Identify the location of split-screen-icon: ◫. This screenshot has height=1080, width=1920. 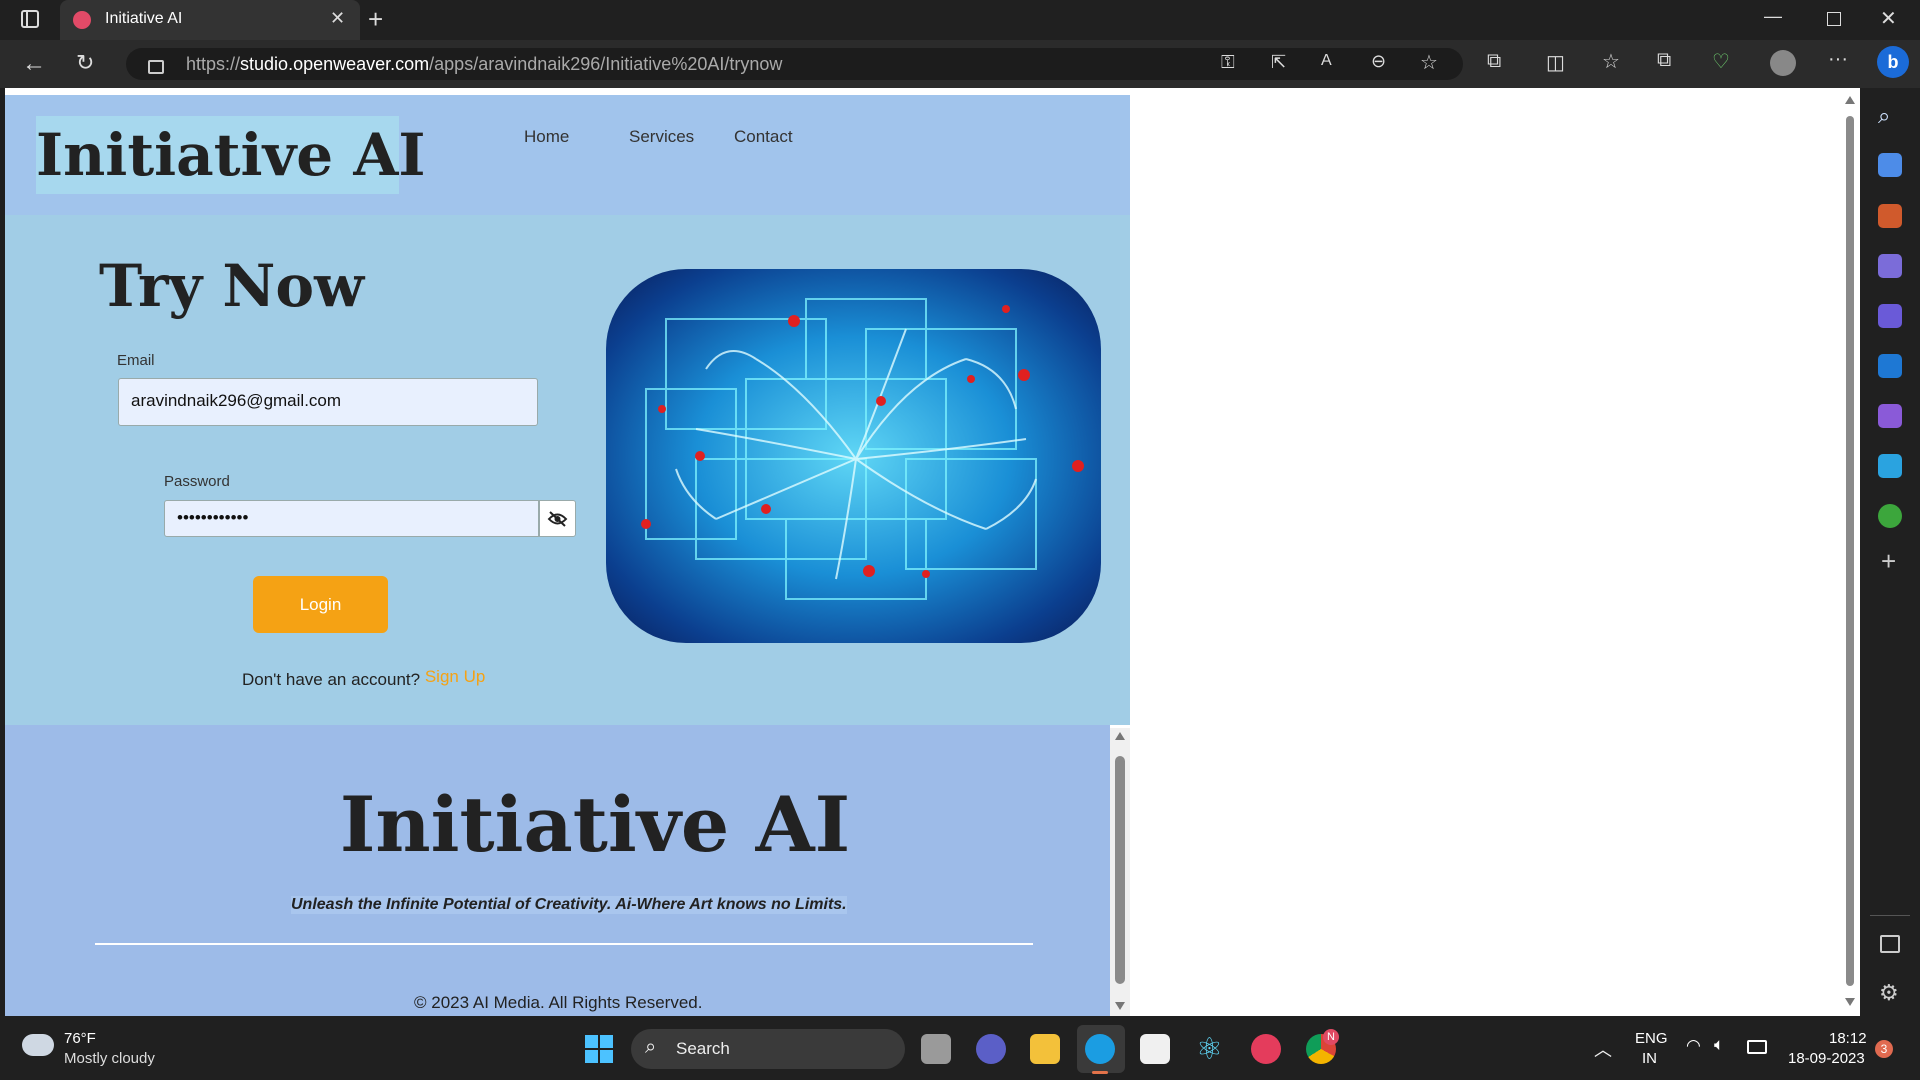
(1555, 62).